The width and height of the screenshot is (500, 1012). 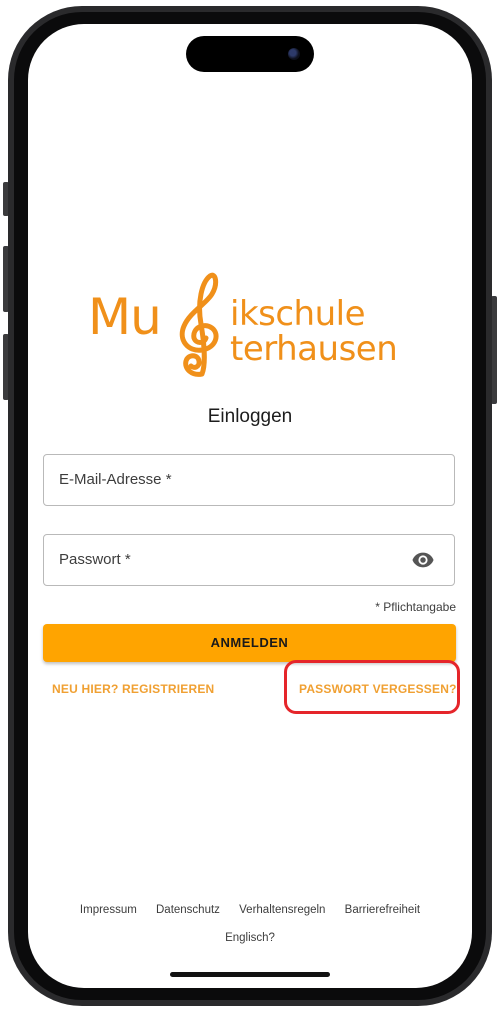 I want to click on register-link: NEU HIER? REGISTRIEREN, so click(x=133, y=689).